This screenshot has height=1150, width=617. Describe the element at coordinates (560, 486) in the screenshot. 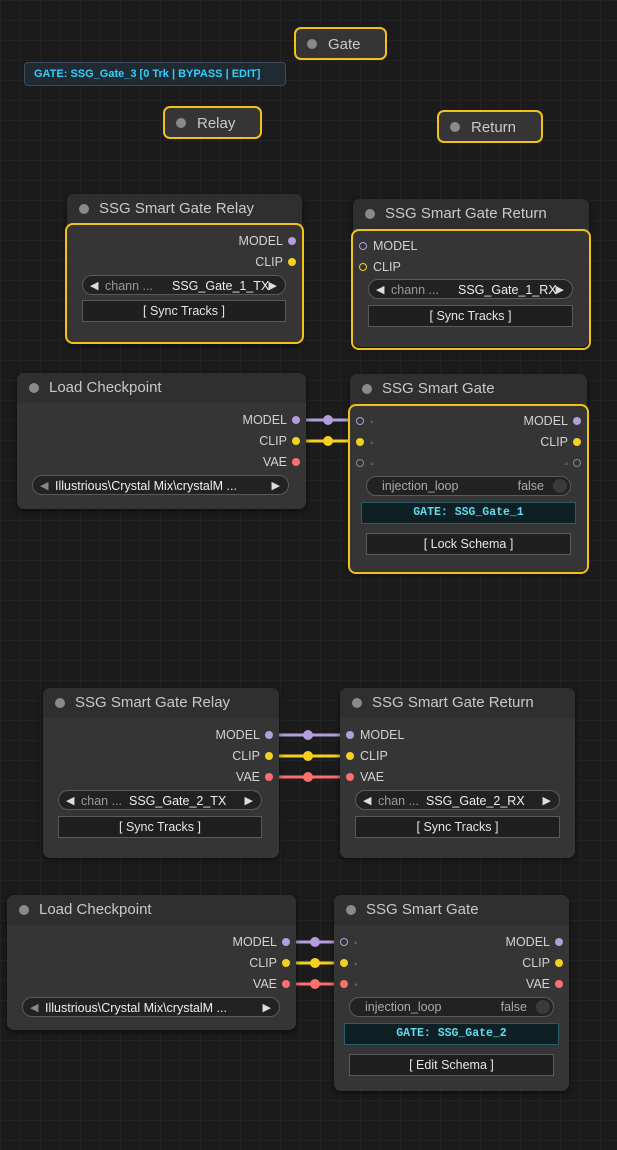

I see `toggle-knob` at that location.